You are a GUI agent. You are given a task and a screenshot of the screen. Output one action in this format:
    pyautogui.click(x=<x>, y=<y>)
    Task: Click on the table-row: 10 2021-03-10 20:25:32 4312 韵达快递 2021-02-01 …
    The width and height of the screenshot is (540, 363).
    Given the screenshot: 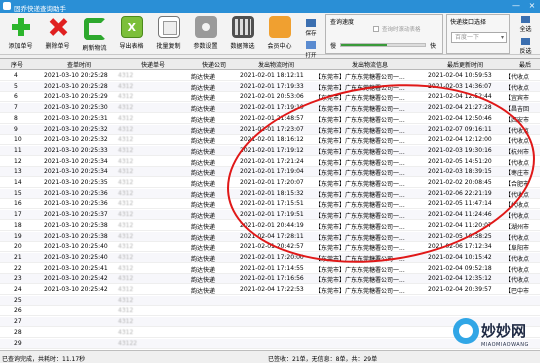 What is the action you would take?
    pyautogui.click(x=270, y=140)
    